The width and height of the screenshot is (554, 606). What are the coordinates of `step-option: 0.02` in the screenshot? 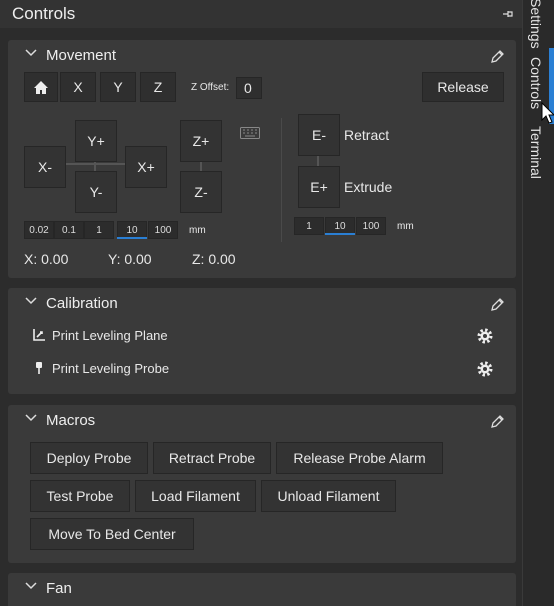 It's located at (39, 230).